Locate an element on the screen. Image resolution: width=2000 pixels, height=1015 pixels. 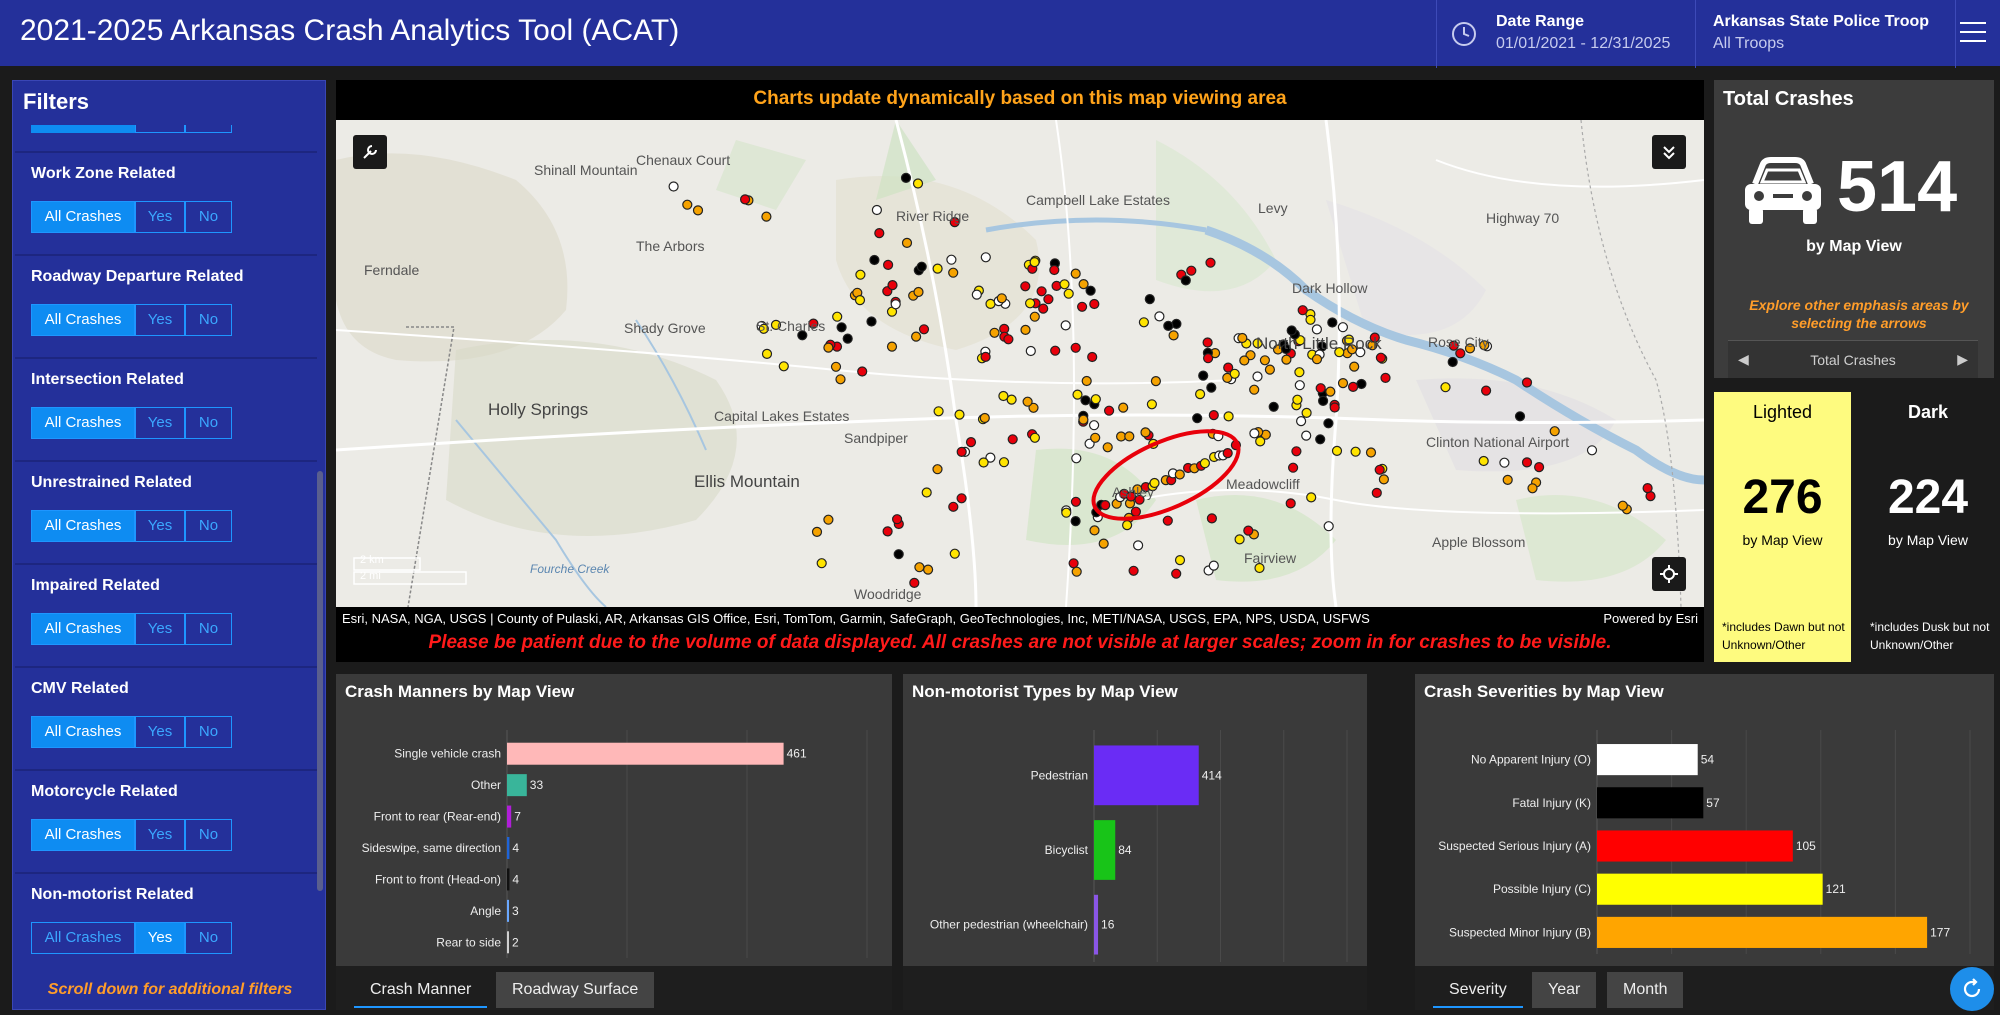
category-label: Suspected Serious Injury (A) is located at coordinates (1514, 846).